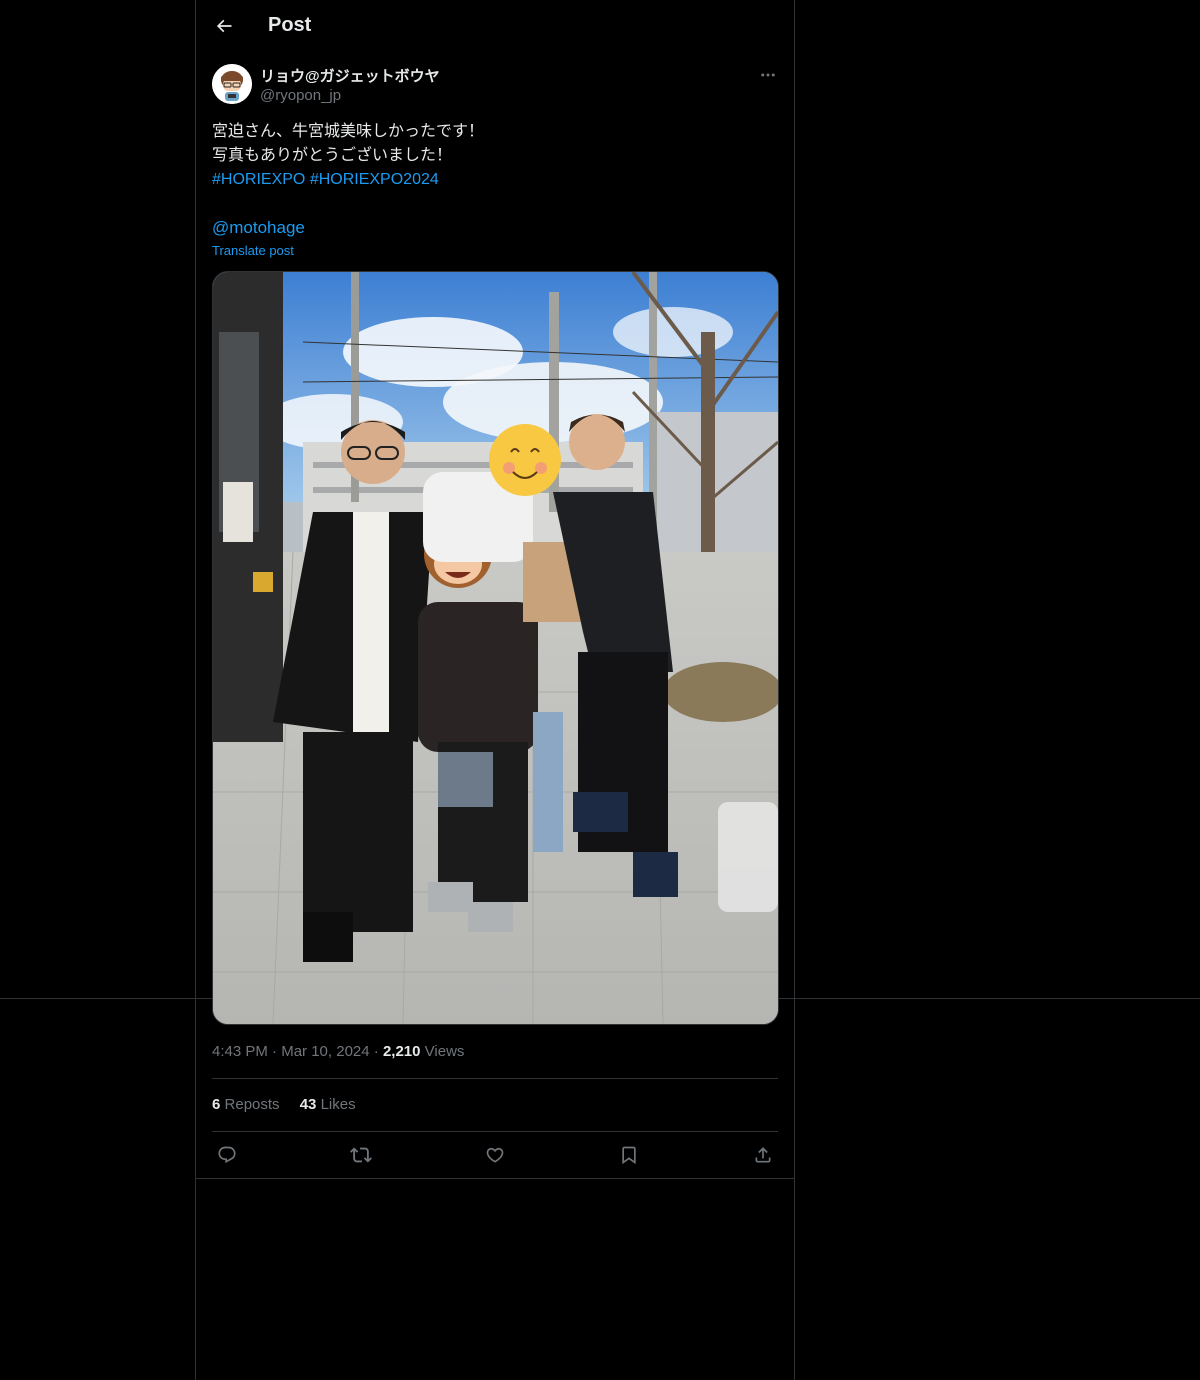 The height and width of the screenshot is (1380, 1200). I want to click on post-text-line: 写真もありがとうございました！, so click(332, 155).